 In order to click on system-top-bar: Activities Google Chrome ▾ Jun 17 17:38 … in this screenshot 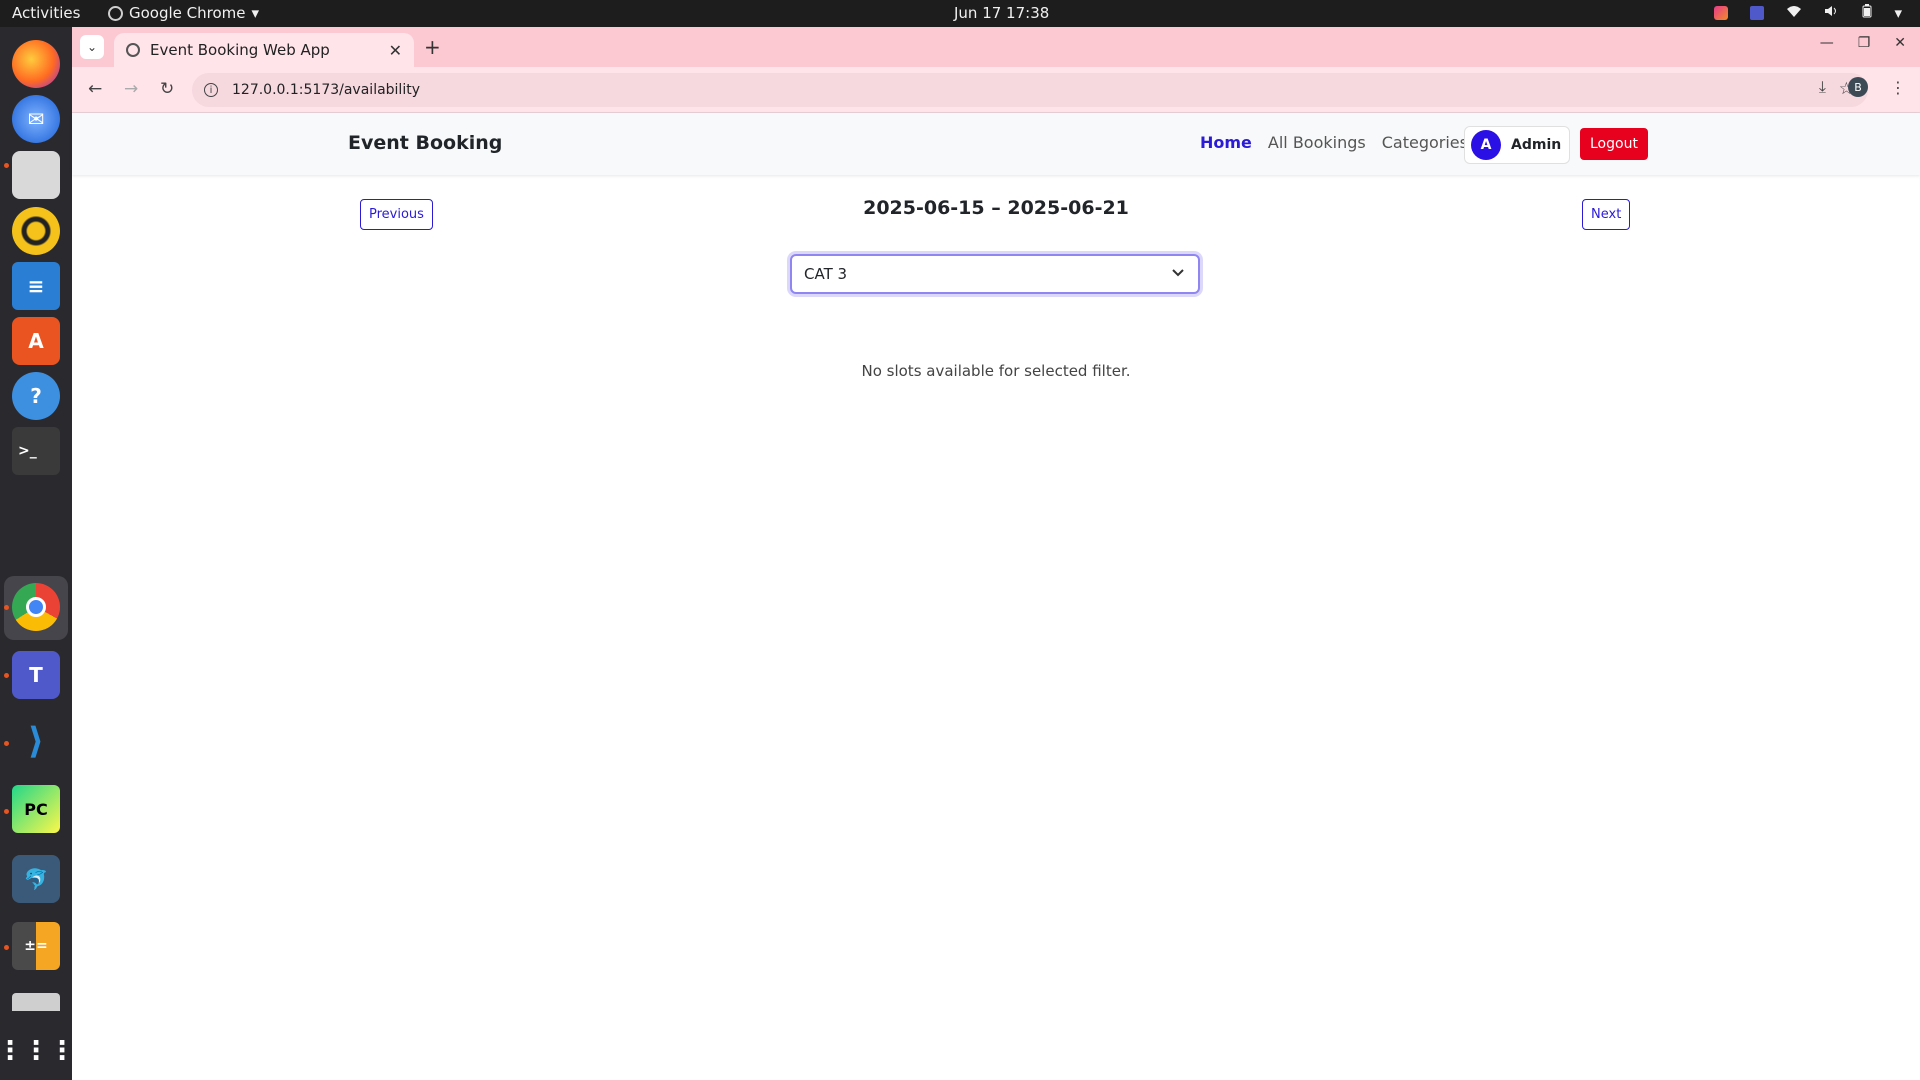, I will do `click(960, 13)`.